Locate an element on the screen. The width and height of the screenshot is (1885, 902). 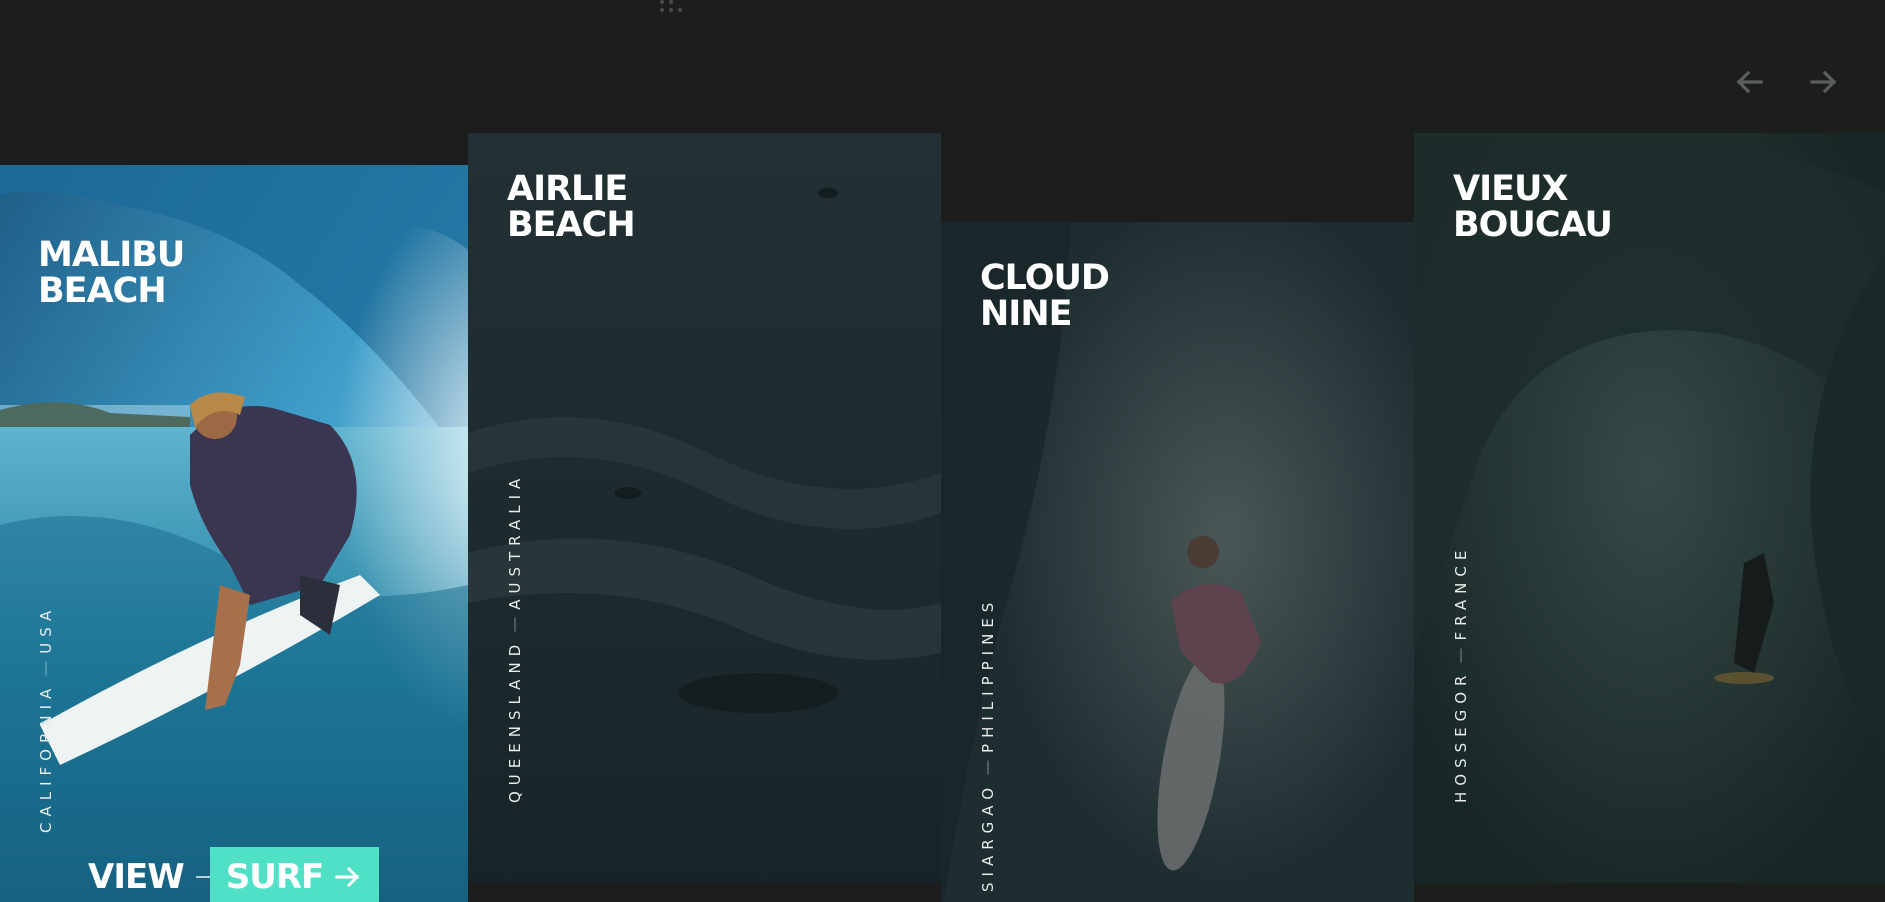
card-location: QUEENSLAND AUSTRALIA is located at coordinates (515, 637).